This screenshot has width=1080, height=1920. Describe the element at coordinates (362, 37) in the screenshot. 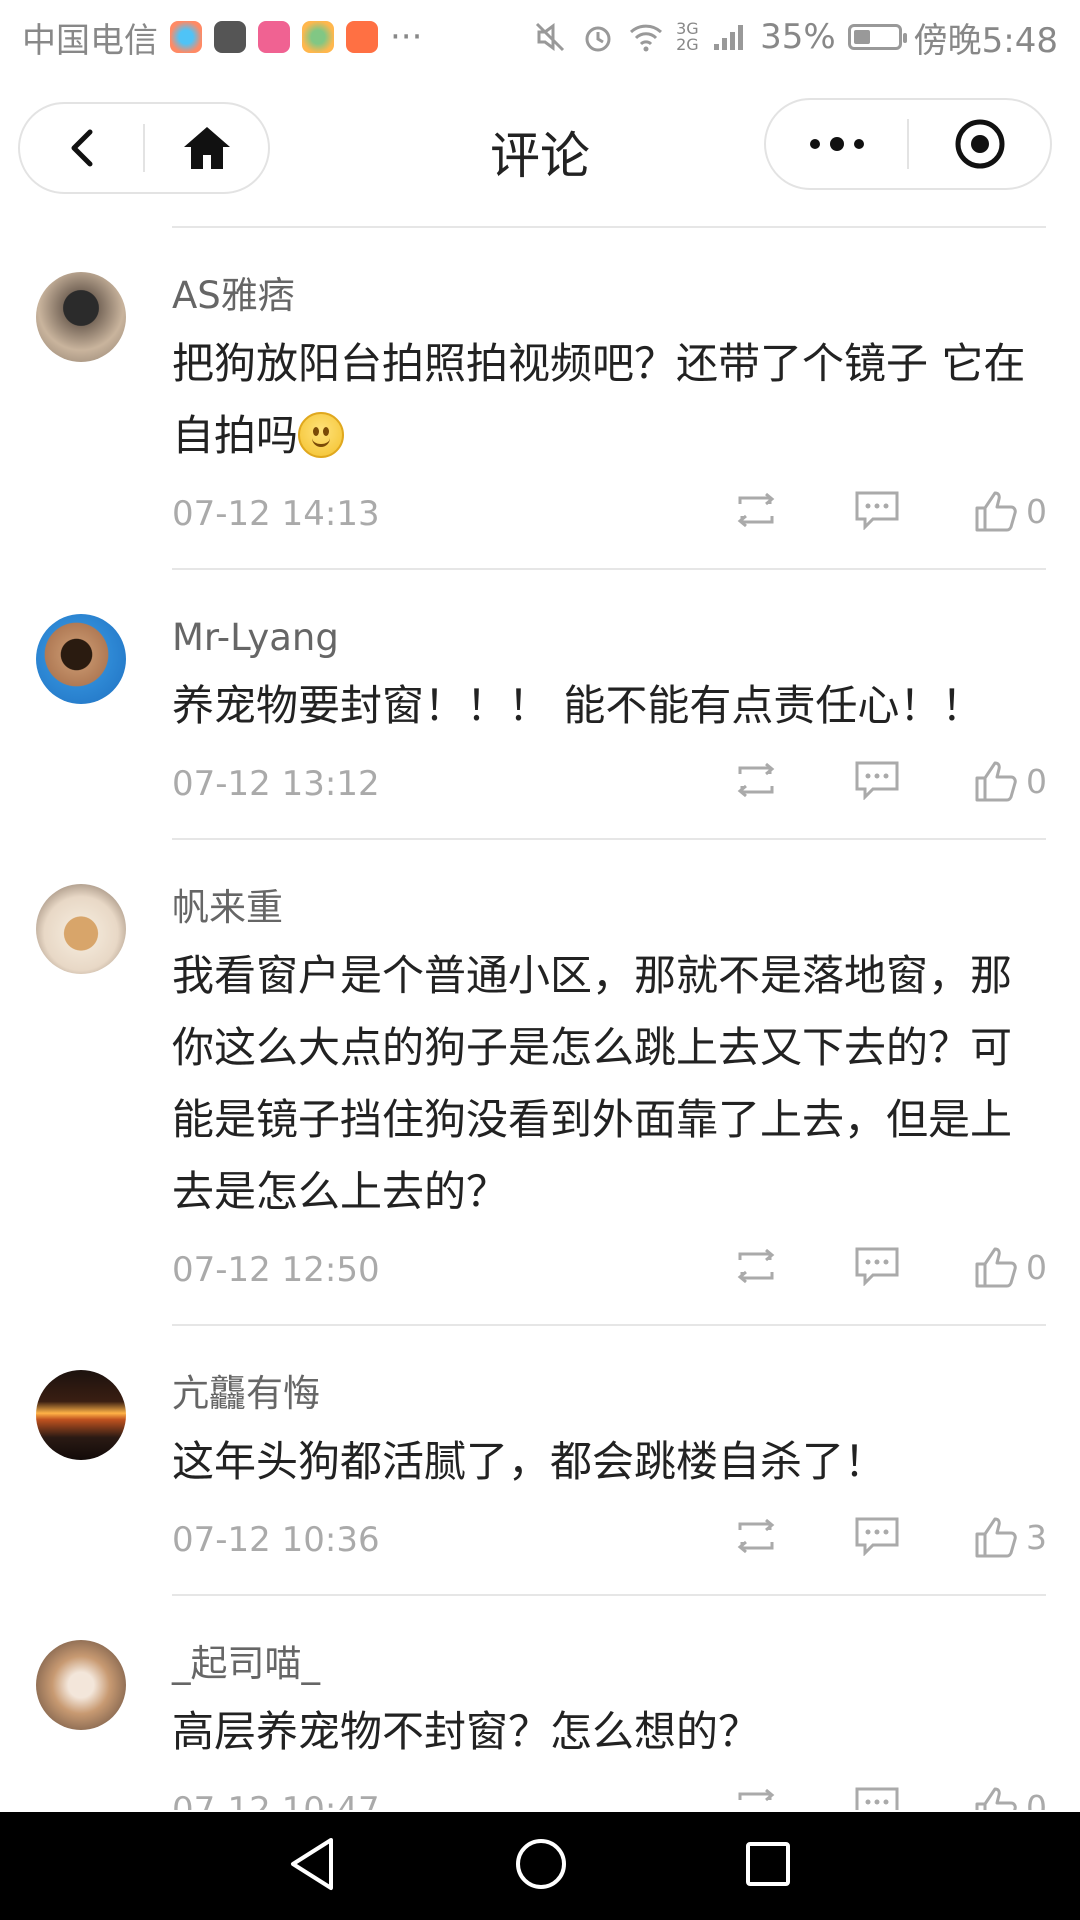

I see `weibo-icon` at that location.